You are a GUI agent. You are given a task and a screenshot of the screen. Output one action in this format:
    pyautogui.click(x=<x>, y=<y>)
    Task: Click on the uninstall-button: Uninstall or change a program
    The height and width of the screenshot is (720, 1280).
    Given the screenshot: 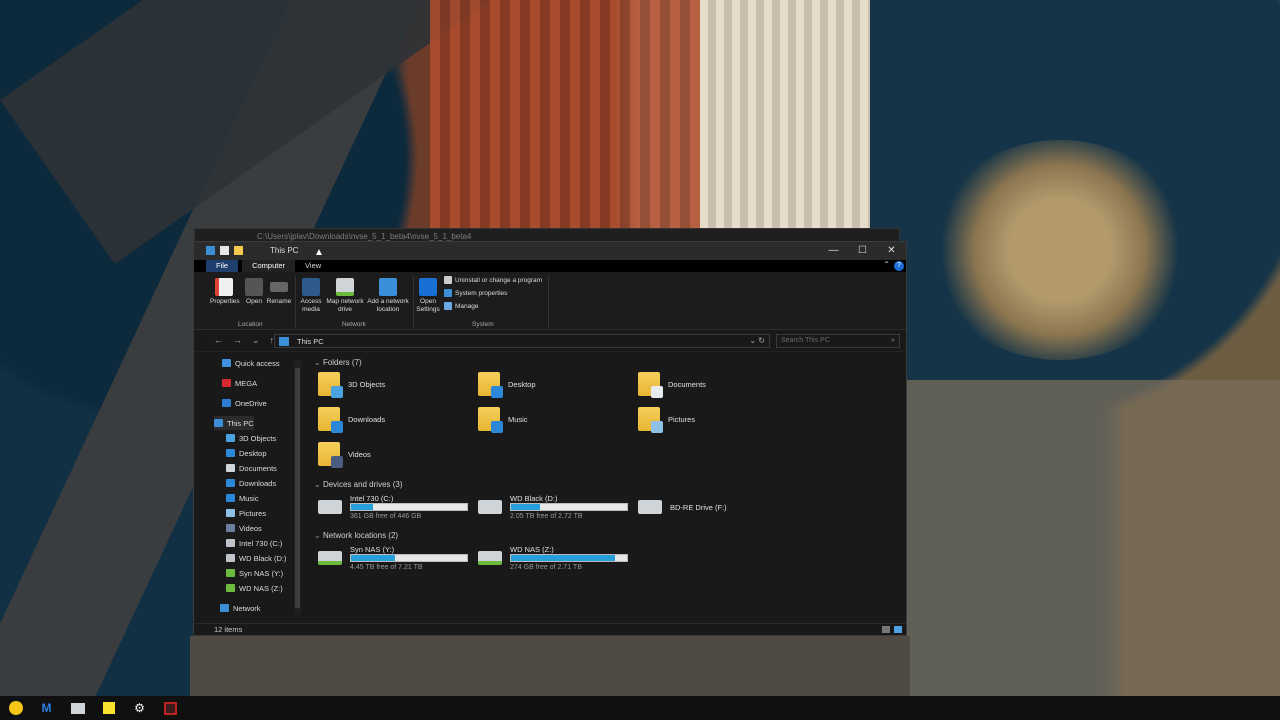 What is the action you would take?
    pyautogui.click(x=493, y=280)
    